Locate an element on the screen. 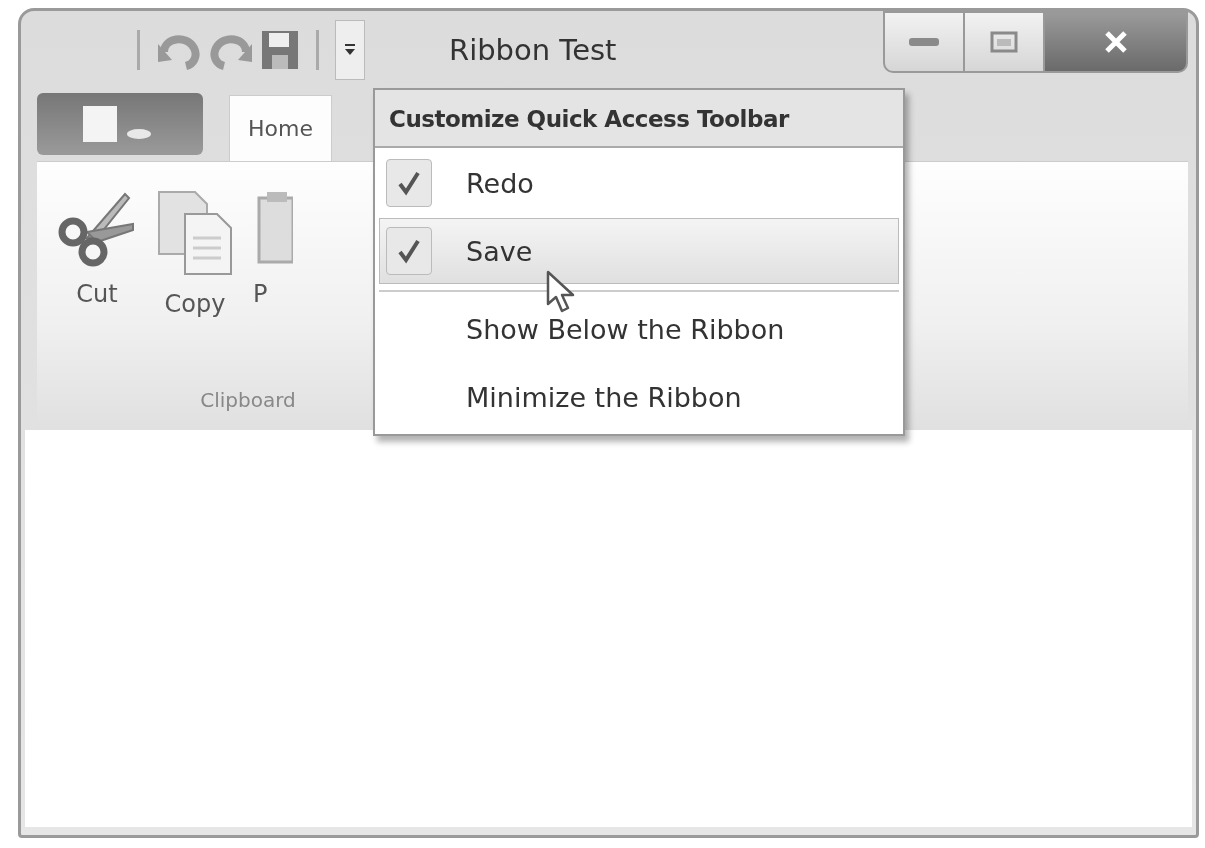 This screenshot has height=848, width=1205. maximize-icon is located at coordinates (1004, 42).